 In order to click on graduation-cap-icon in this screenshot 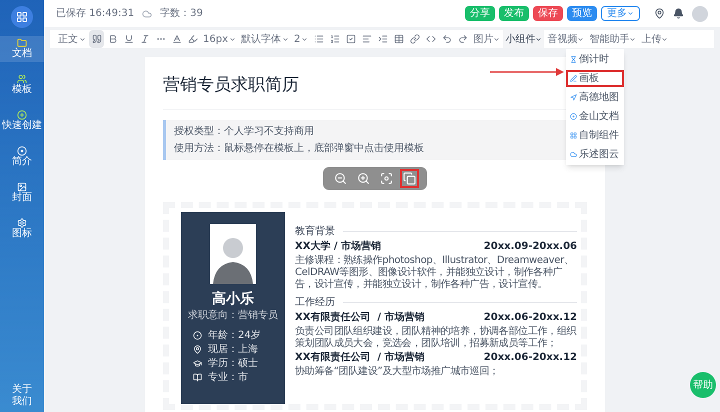, I will do `click(197, 363)`.